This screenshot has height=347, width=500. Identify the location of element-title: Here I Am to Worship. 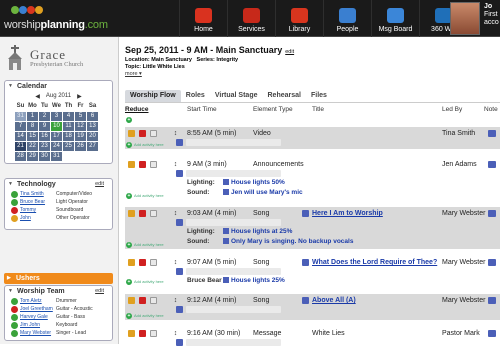
(347, 213).